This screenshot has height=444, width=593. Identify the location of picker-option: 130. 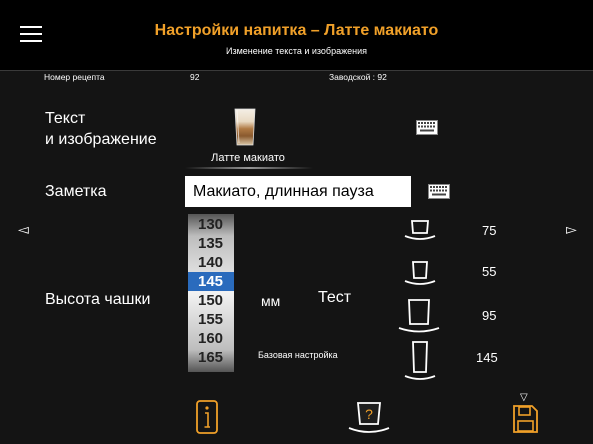
(211, 224).